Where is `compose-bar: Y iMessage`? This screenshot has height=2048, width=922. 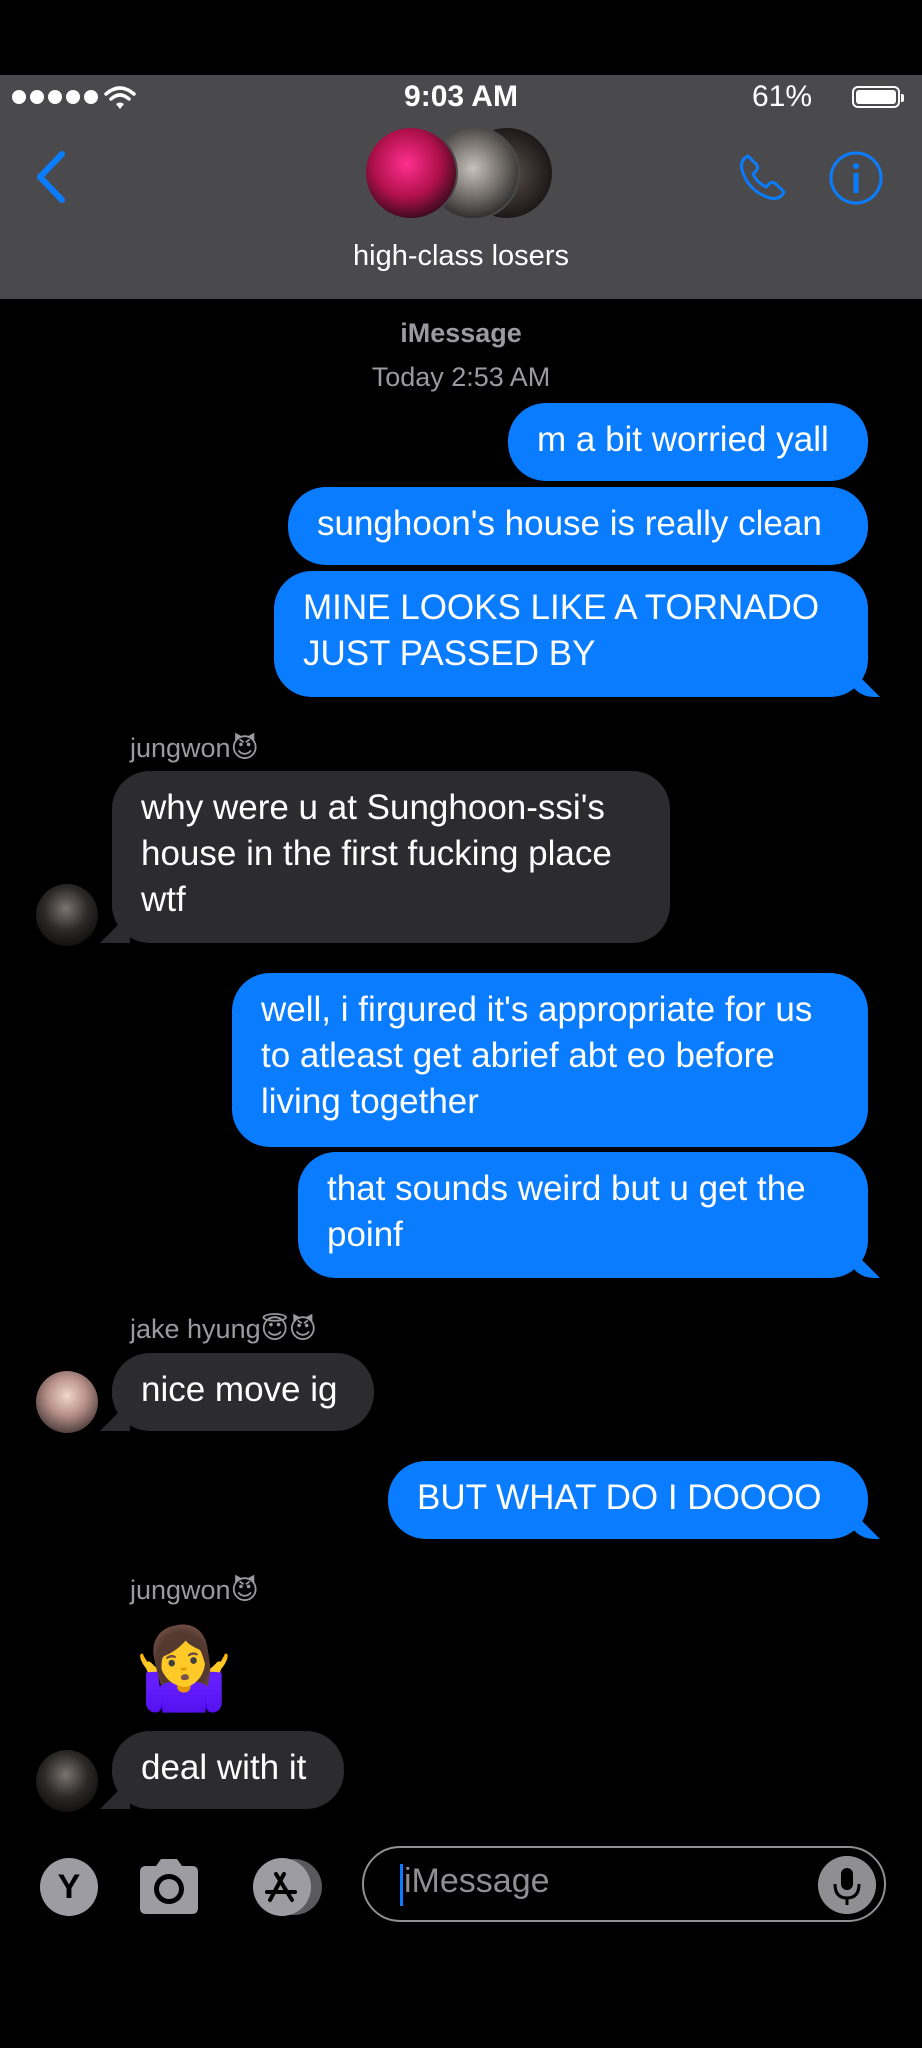
compose-bar: Y iMessage is located at coordinates (461, 1890).